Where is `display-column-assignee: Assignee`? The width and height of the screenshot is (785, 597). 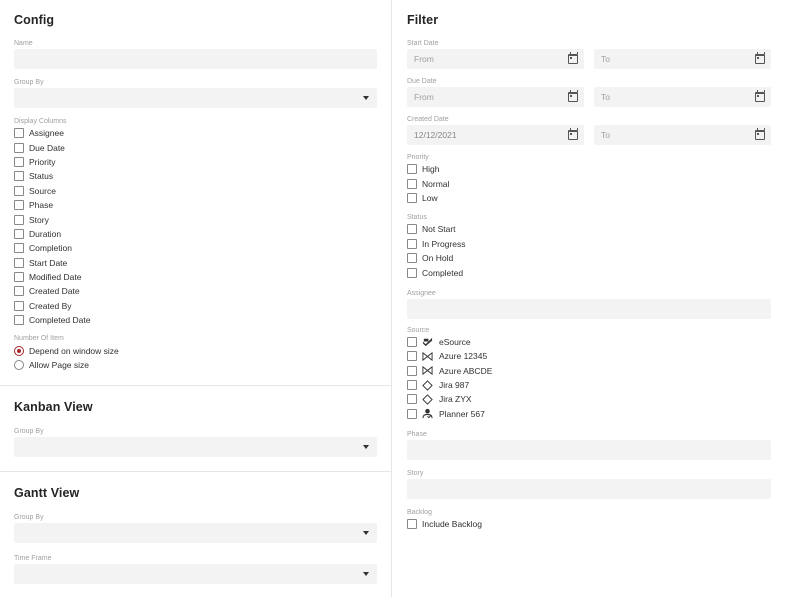 display-column-assignee: Assignee is located at coordinates (195, 133).